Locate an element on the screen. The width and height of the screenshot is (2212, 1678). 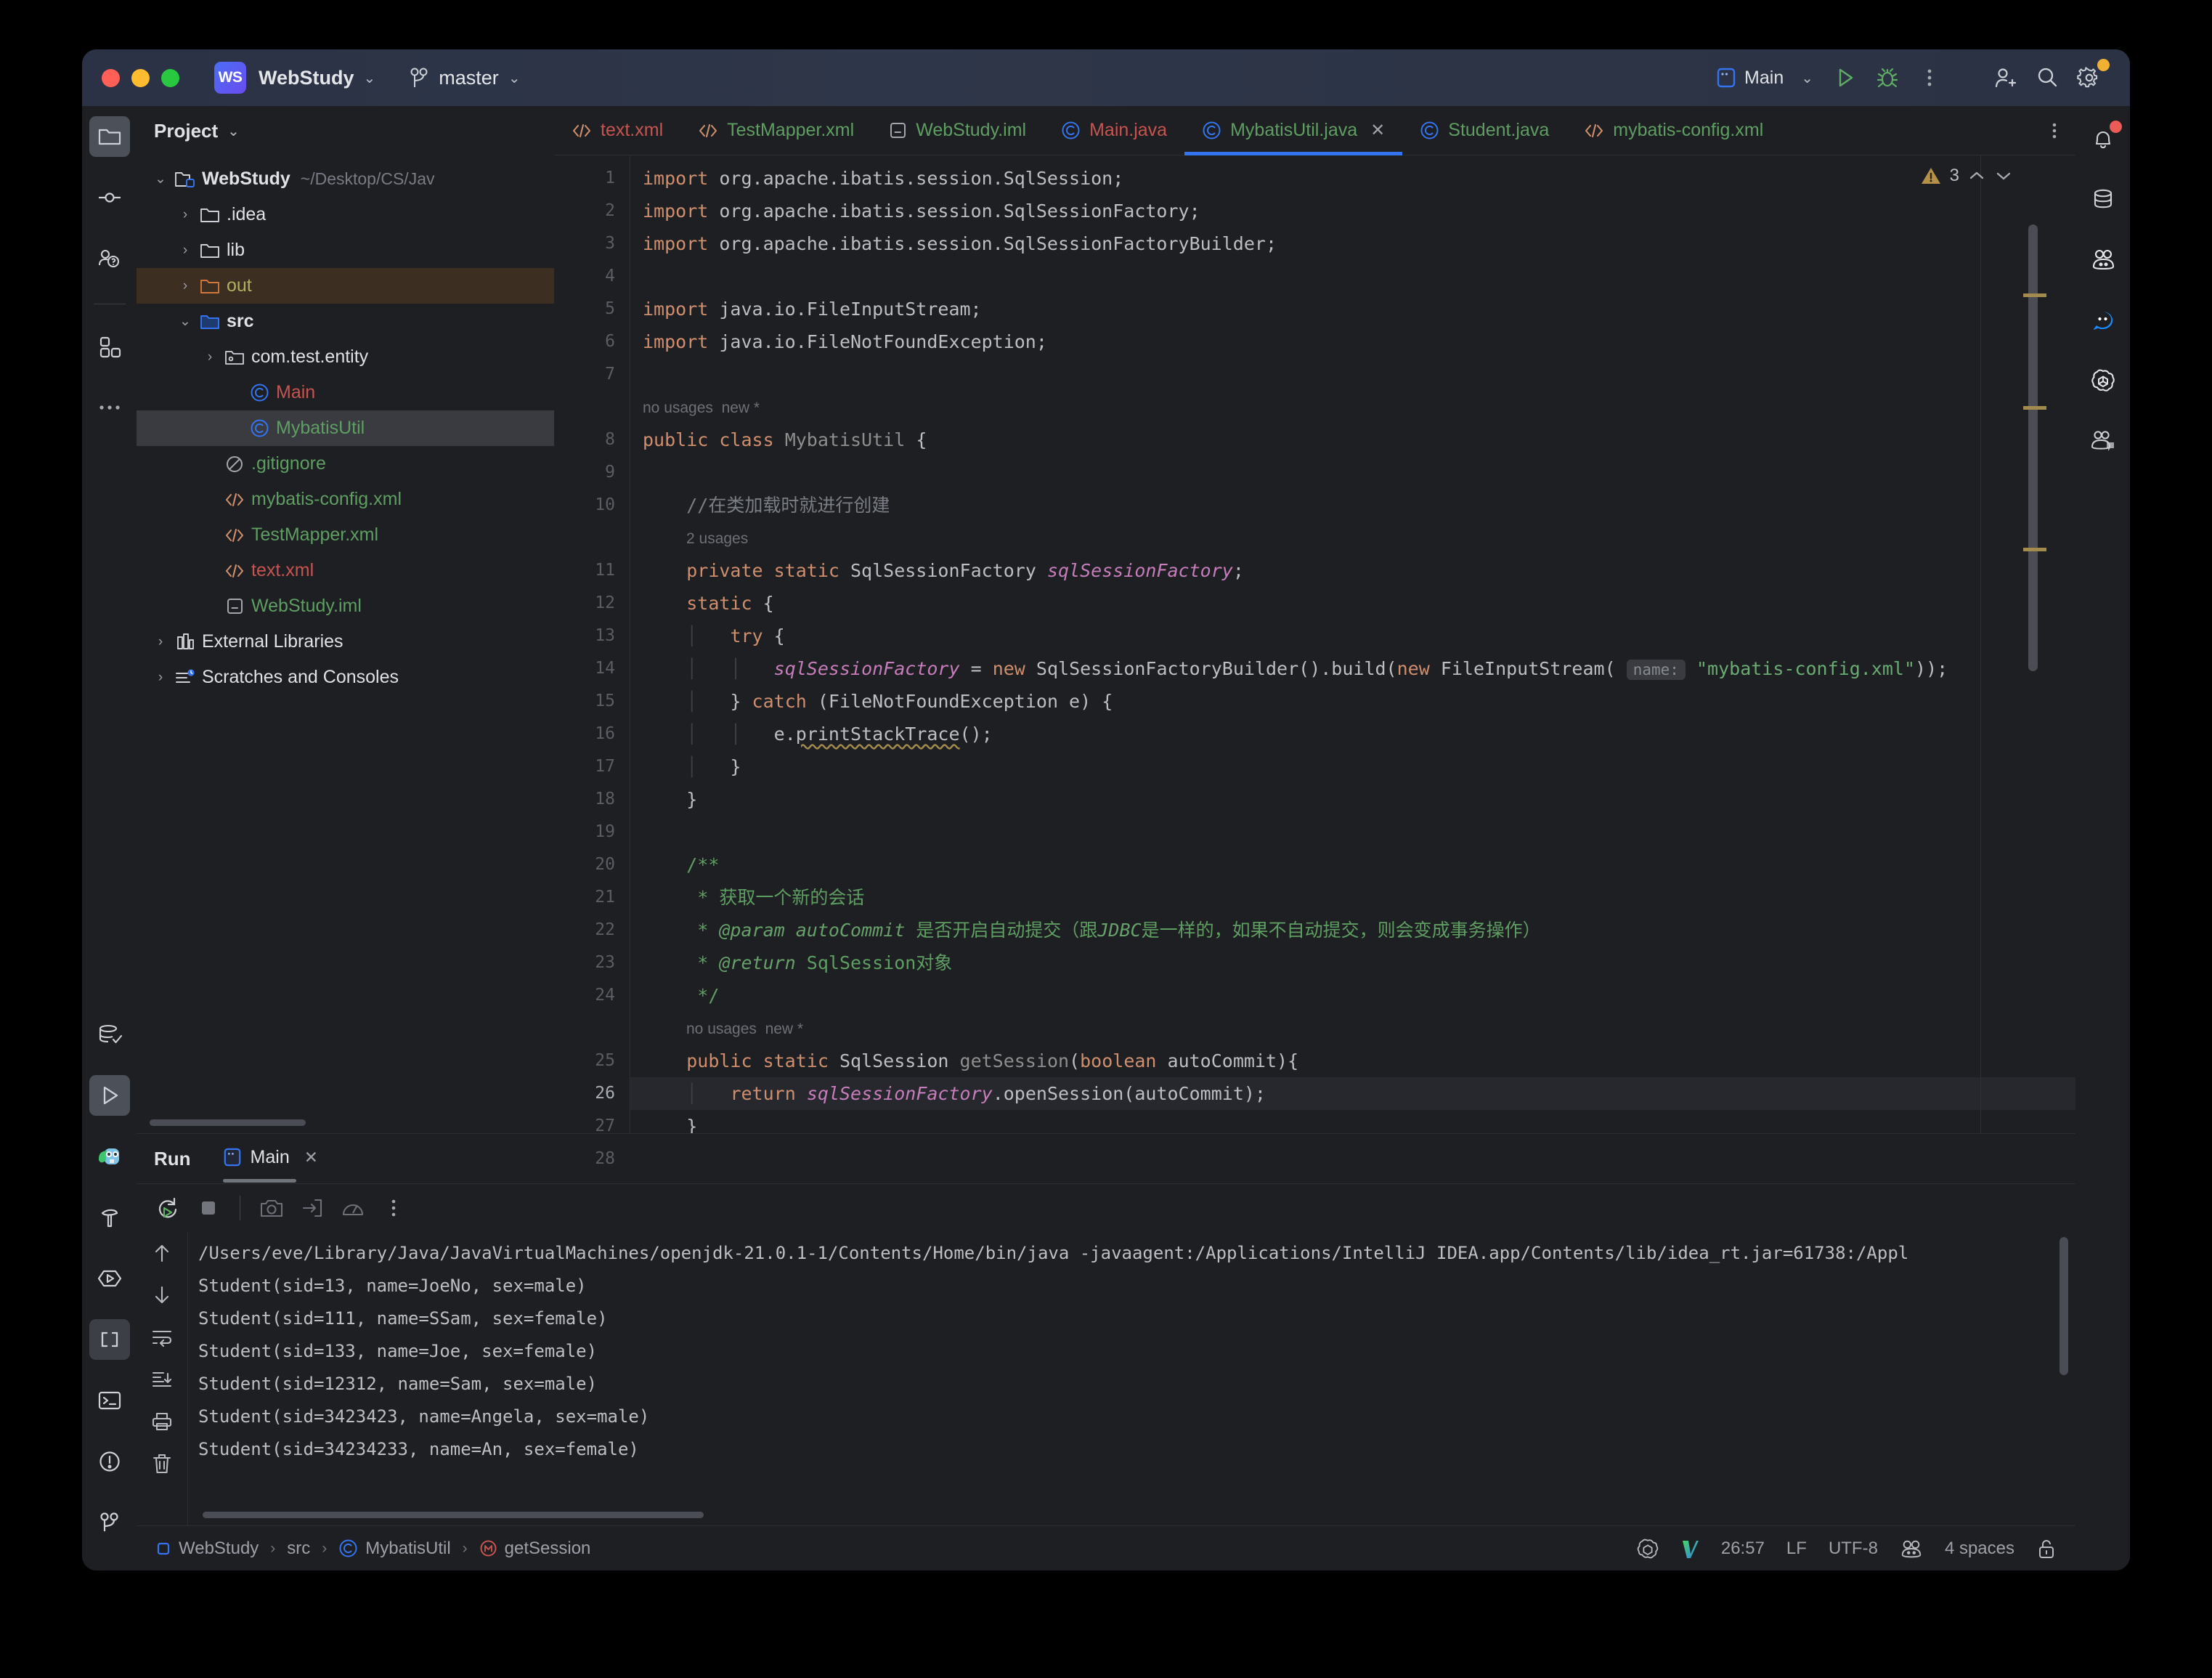
gear-icon is located at coordinates (2090, 78).